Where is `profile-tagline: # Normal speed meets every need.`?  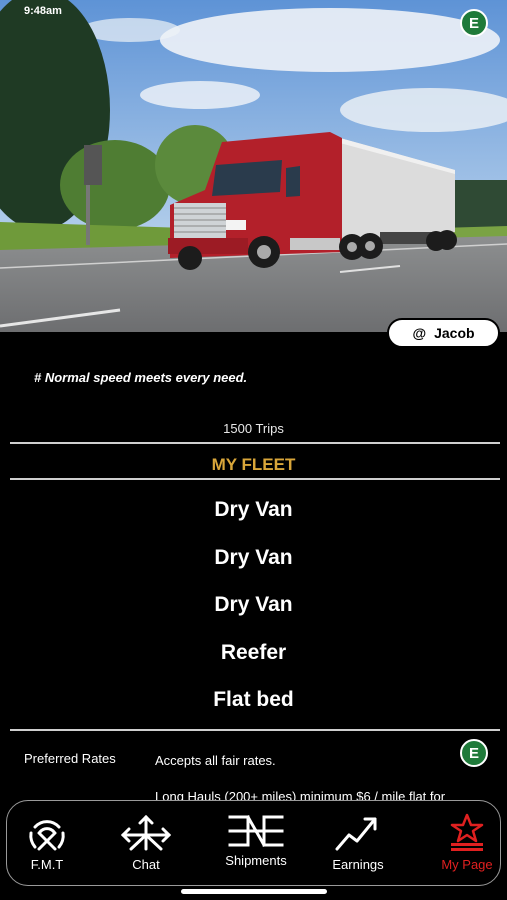
profile-tagline: # Normal speed meets every need. is located at coordinates (141, 377).